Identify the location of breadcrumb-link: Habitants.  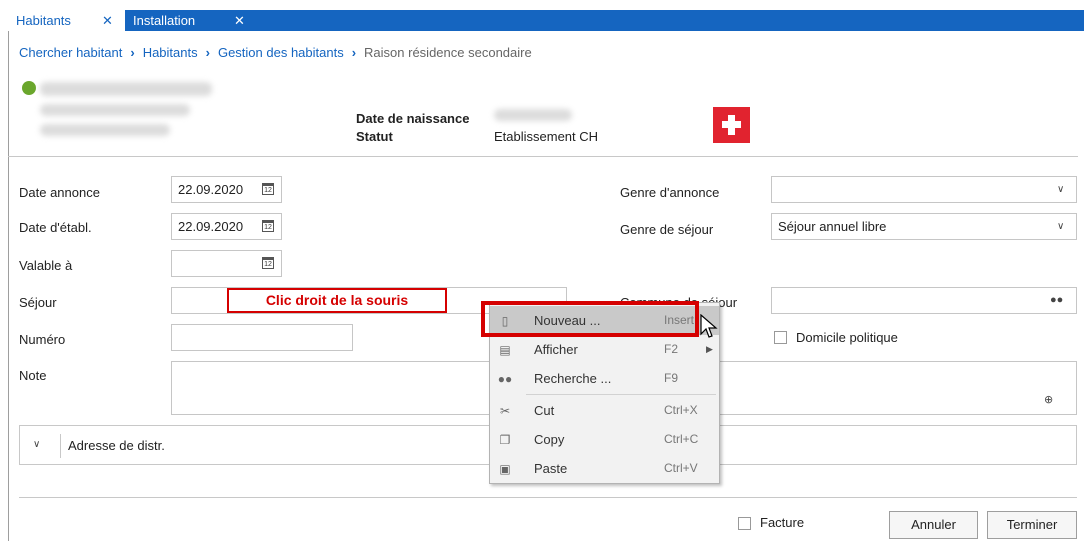
(170, 52).